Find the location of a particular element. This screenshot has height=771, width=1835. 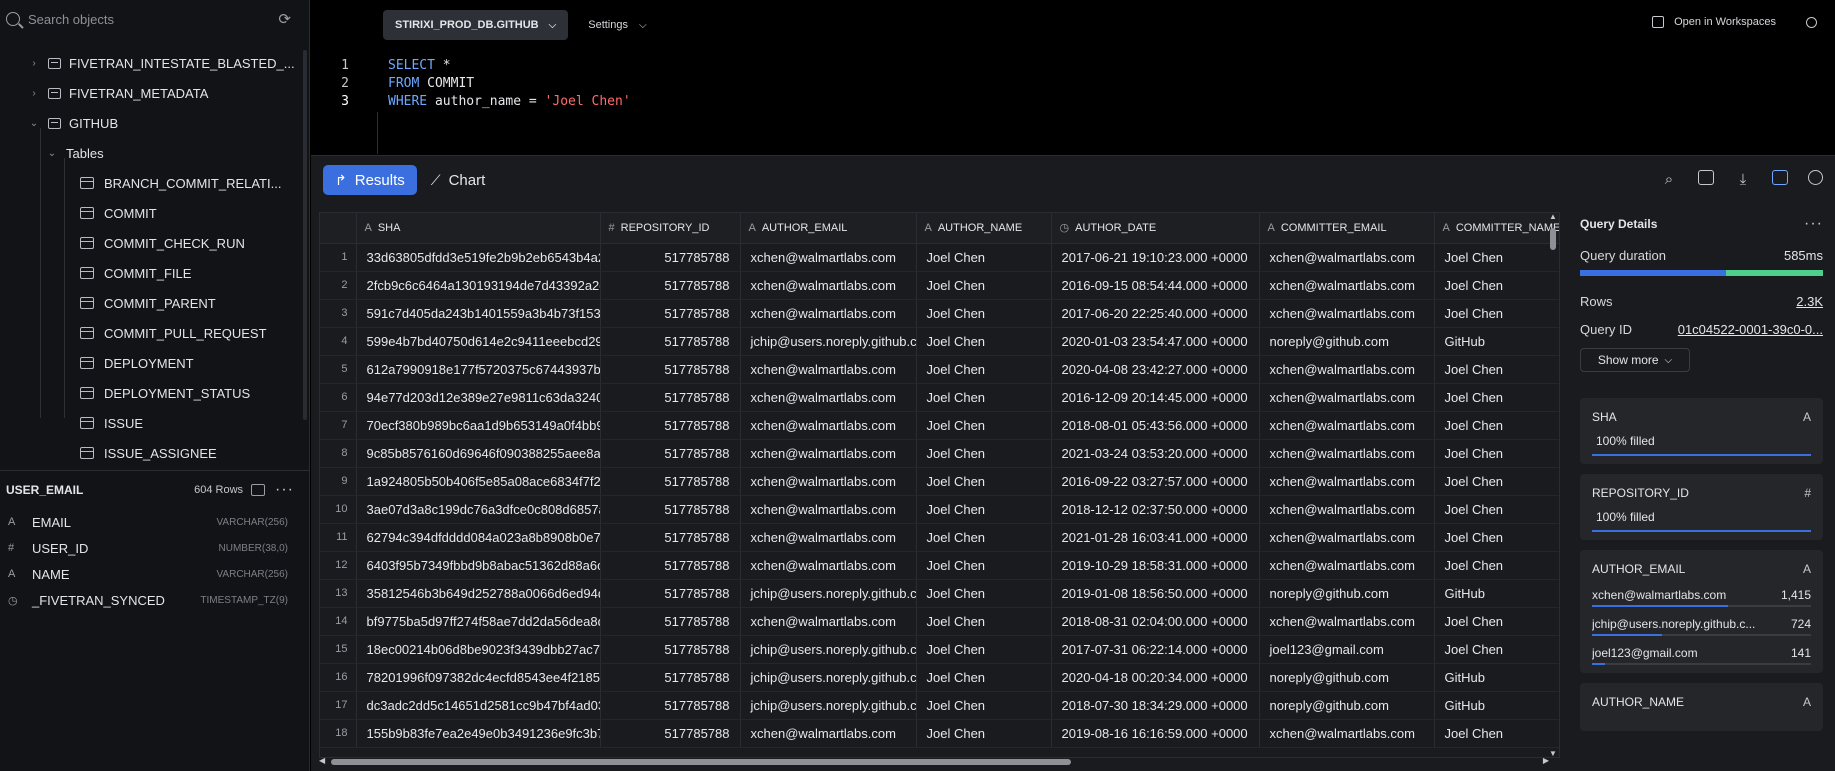

code-line: 3 WHERE author_name = 'Joel Chen' is located at coordinates (470, 102).